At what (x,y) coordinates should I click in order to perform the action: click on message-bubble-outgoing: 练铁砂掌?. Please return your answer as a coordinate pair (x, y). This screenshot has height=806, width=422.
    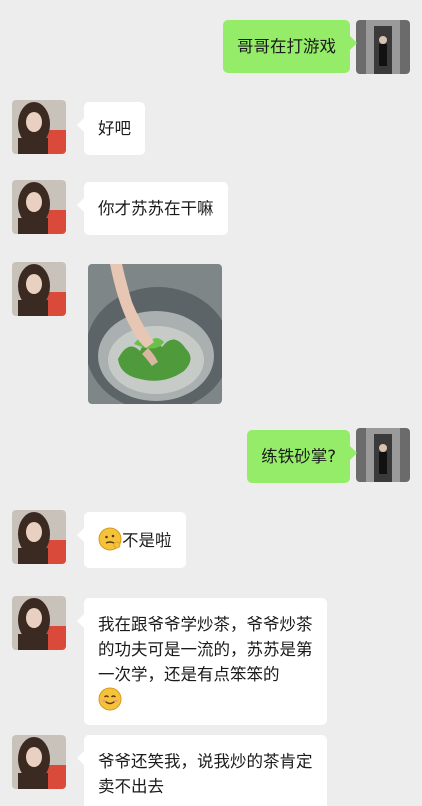
    Looking at the image, I should click on (302, 456).